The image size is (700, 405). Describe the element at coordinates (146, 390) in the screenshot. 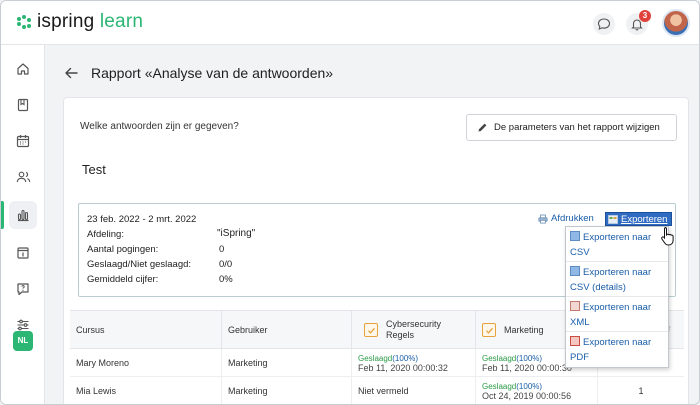

I see `cell-course: Mia Lewis` at that location.